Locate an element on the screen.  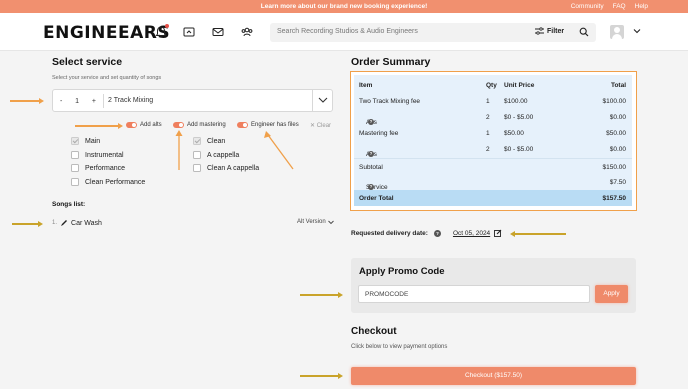
checkout-subtitle: Click below to view payment options is located at coordinates (399, 347).